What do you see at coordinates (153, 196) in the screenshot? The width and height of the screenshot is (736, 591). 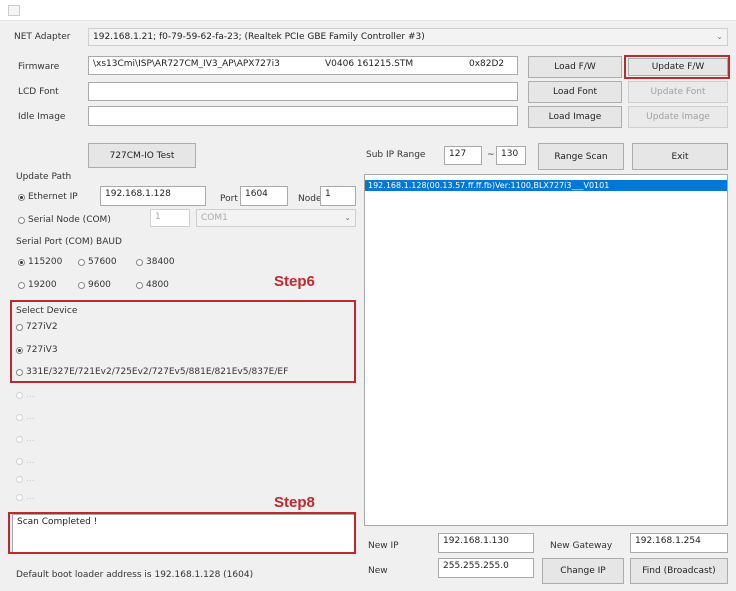 I see `ethernet-ip-field: 192.168.1.128` at bounding box center [153, 196].